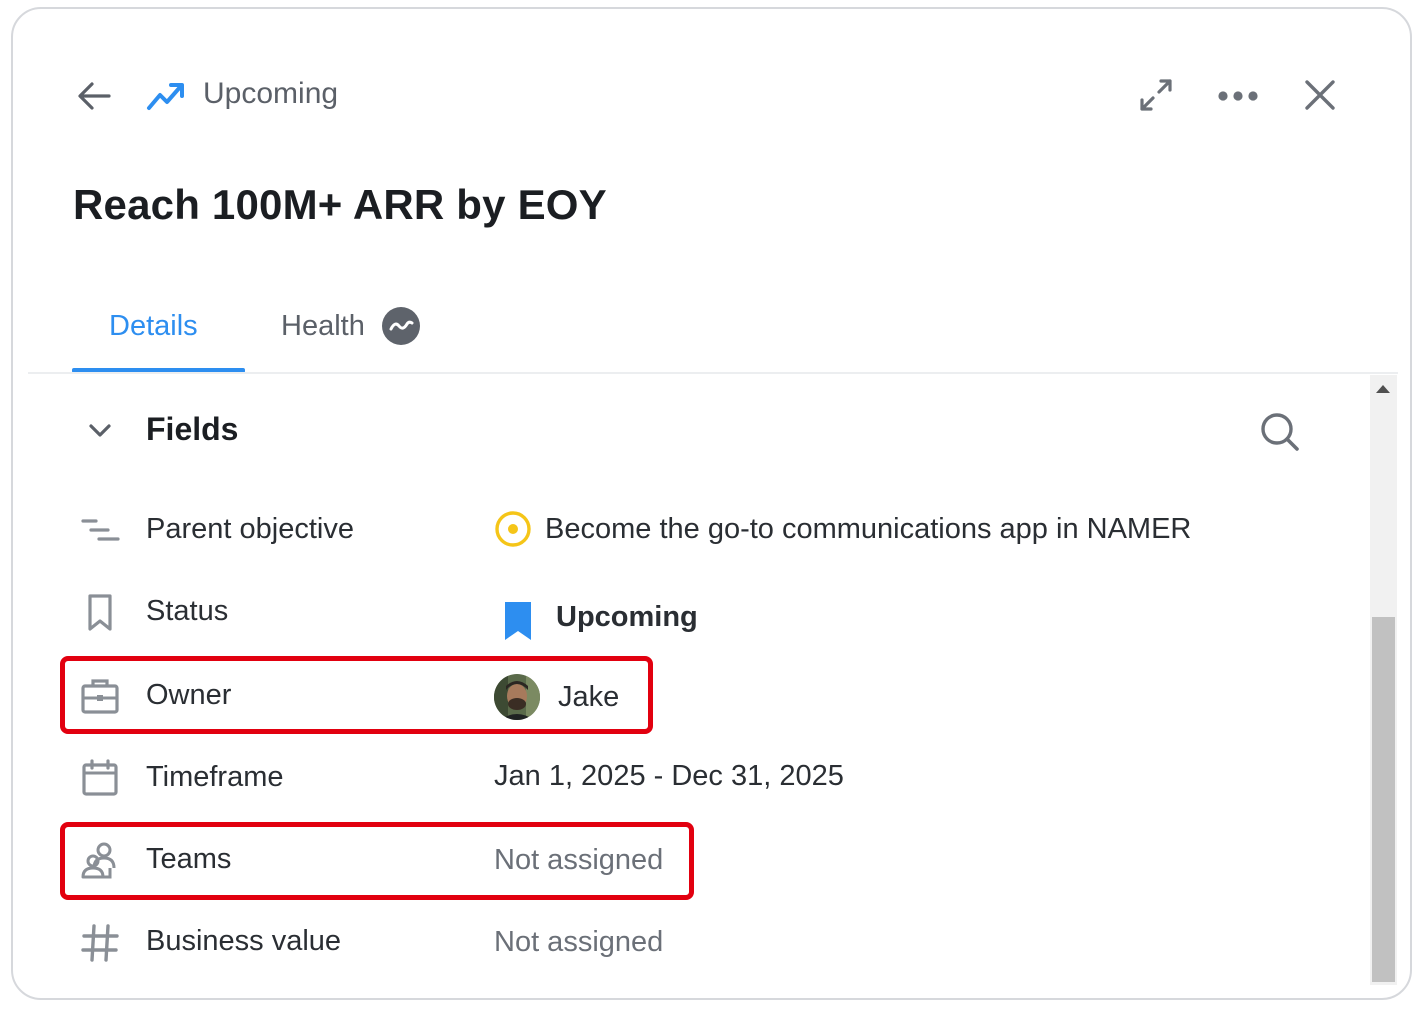 The image size is (1425, 1016). I want to click on status-text: Upcoming, so click(627, 617).